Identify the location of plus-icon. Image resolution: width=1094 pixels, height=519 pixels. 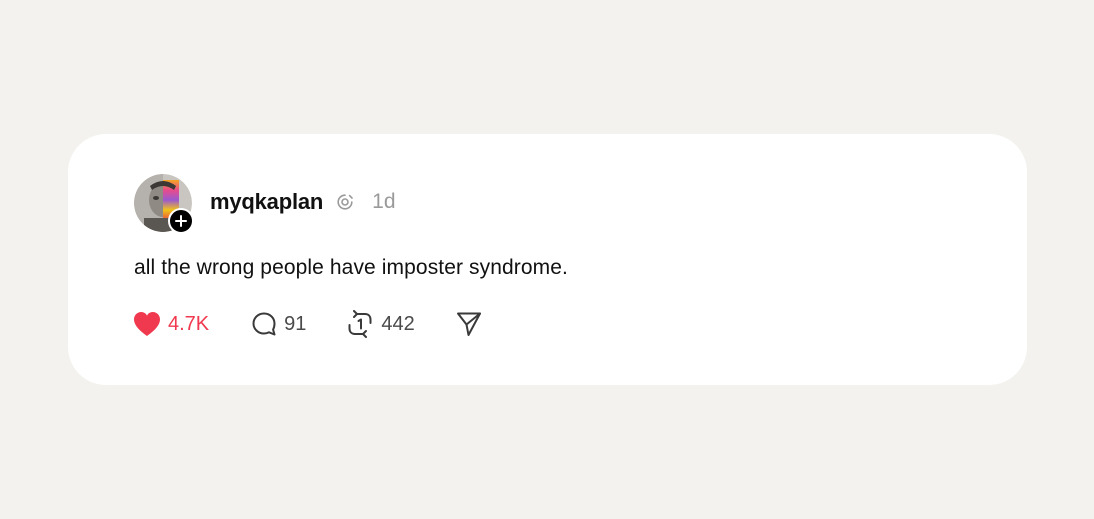
(181, 221).